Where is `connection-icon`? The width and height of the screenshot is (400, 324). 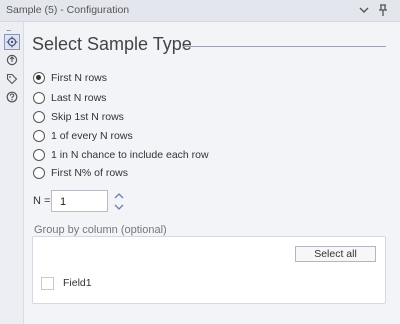
connection-icon is located at coordinates (12, 60).